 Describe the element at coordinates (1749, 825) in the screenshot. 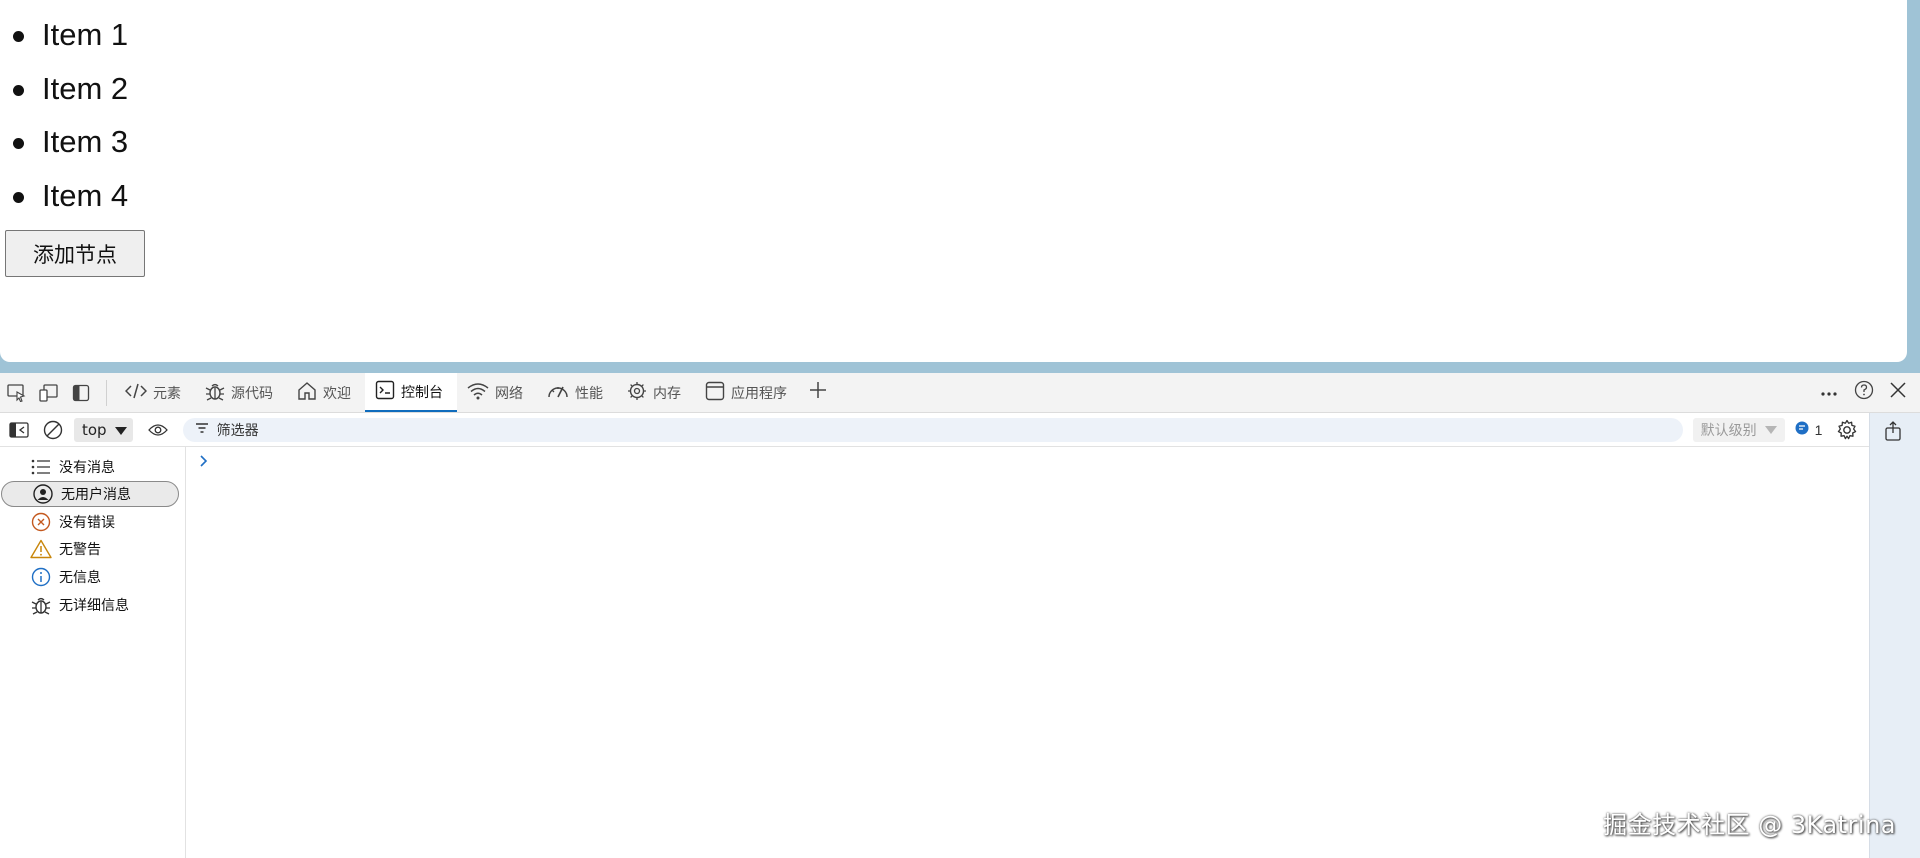

I see `watermark: 掘金技术社区 @ 3Katrina` at that location.